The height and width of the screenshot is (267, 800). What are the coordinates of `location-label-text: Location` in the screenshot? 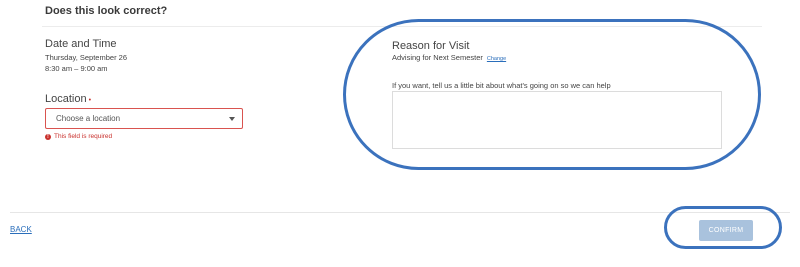 It's located at (66, 99).